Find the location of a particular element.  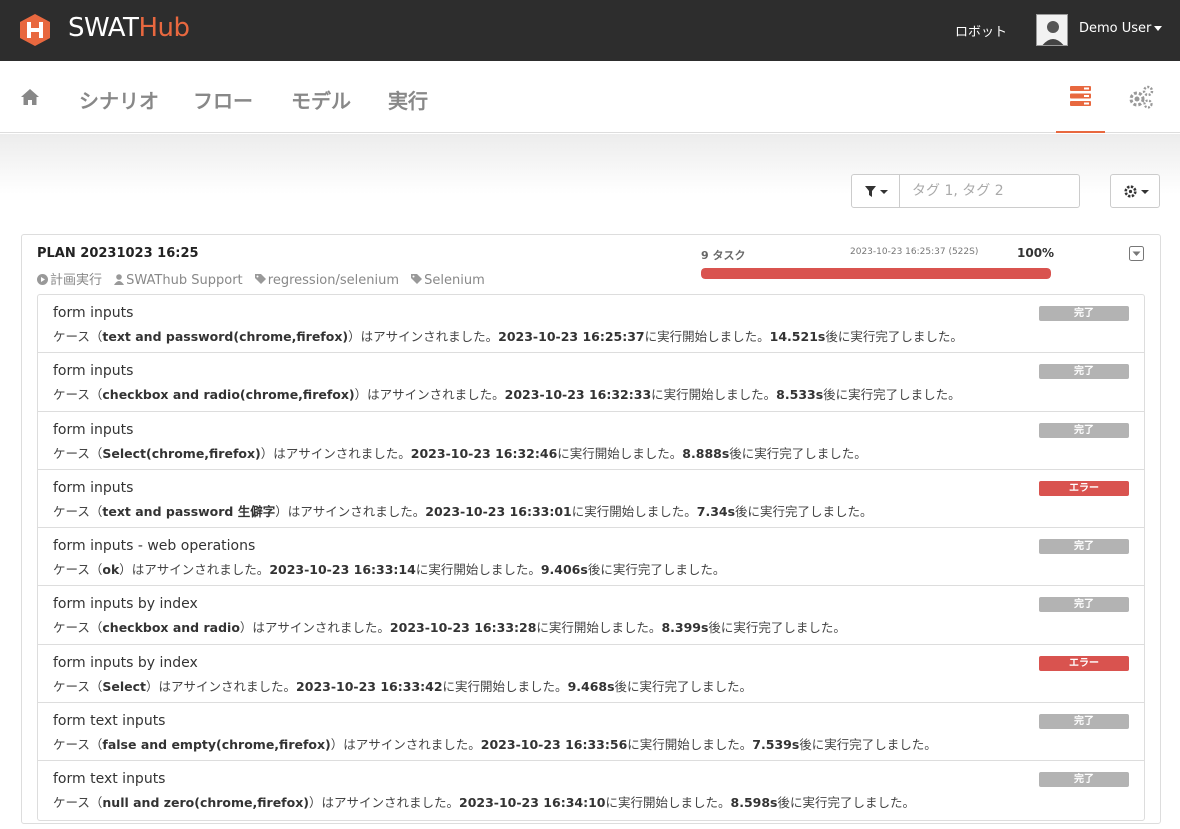

filter-button is located at coordinates (875, 191).